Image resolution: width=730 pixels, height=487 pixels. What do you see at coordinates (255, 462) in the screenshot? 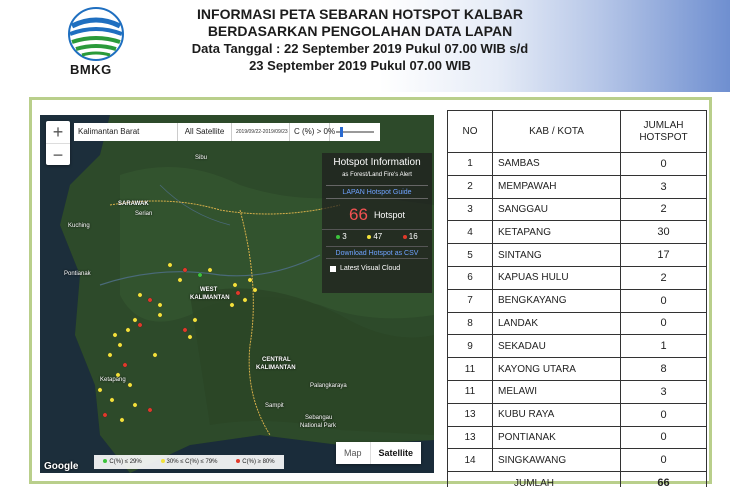
I see `legend-high: C(%) ≥ 80%` at bounding box center [255, 462].